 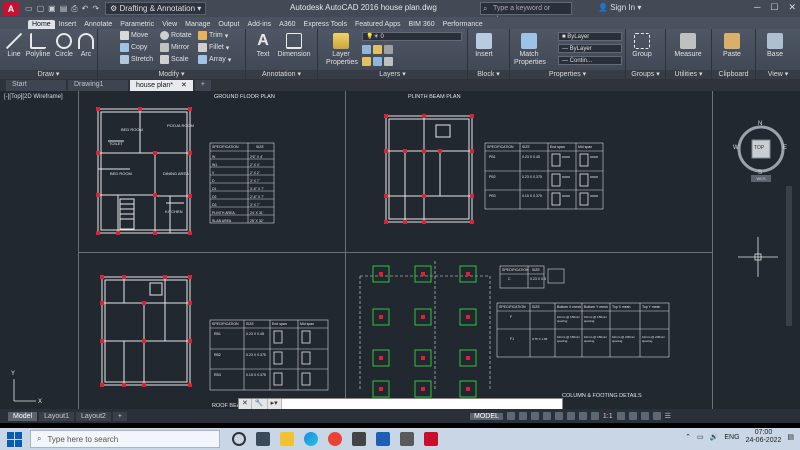 I want to click on redo-icon: ↷, so click(x=95, y=8).